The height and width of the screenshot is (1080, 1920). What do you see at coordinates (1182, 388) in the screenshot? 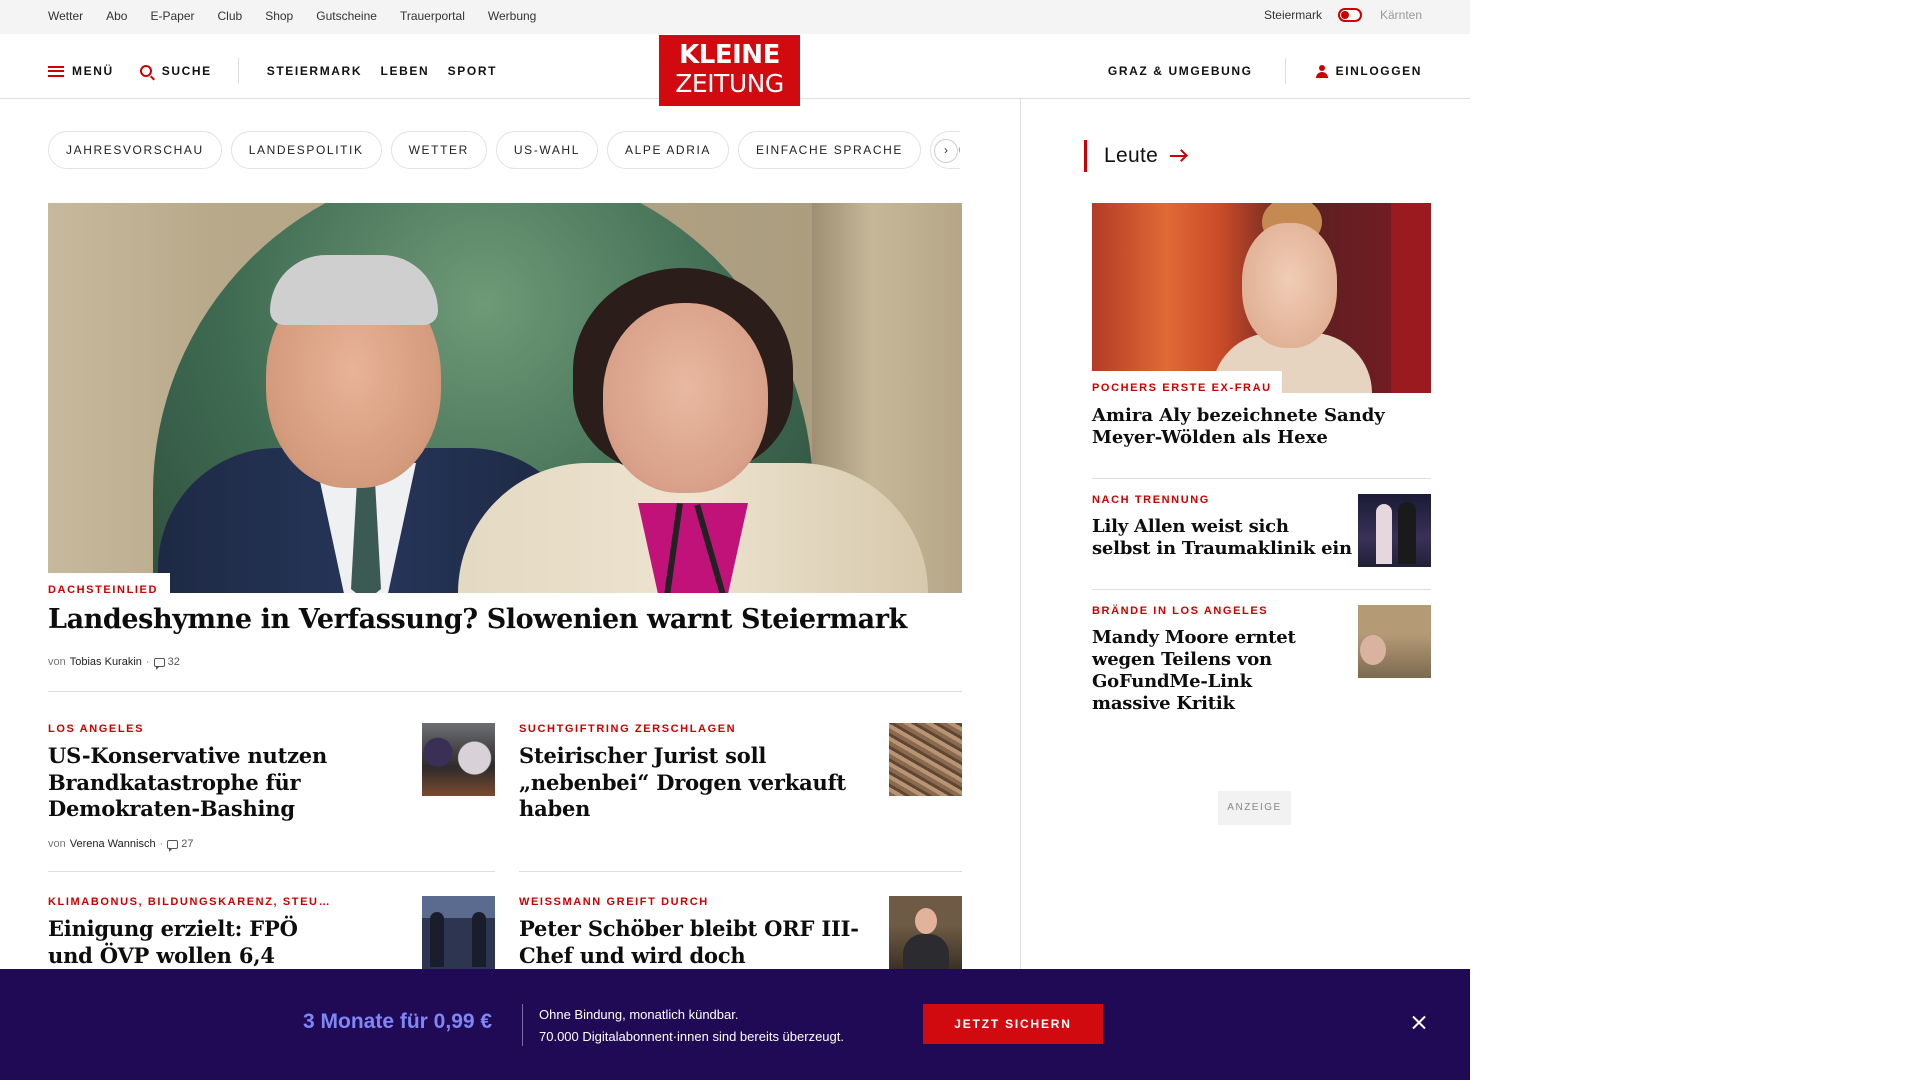
I see `lead-kicker: POCHERS ERSTE EX-FRAU` at bounding box center [1182, 388].